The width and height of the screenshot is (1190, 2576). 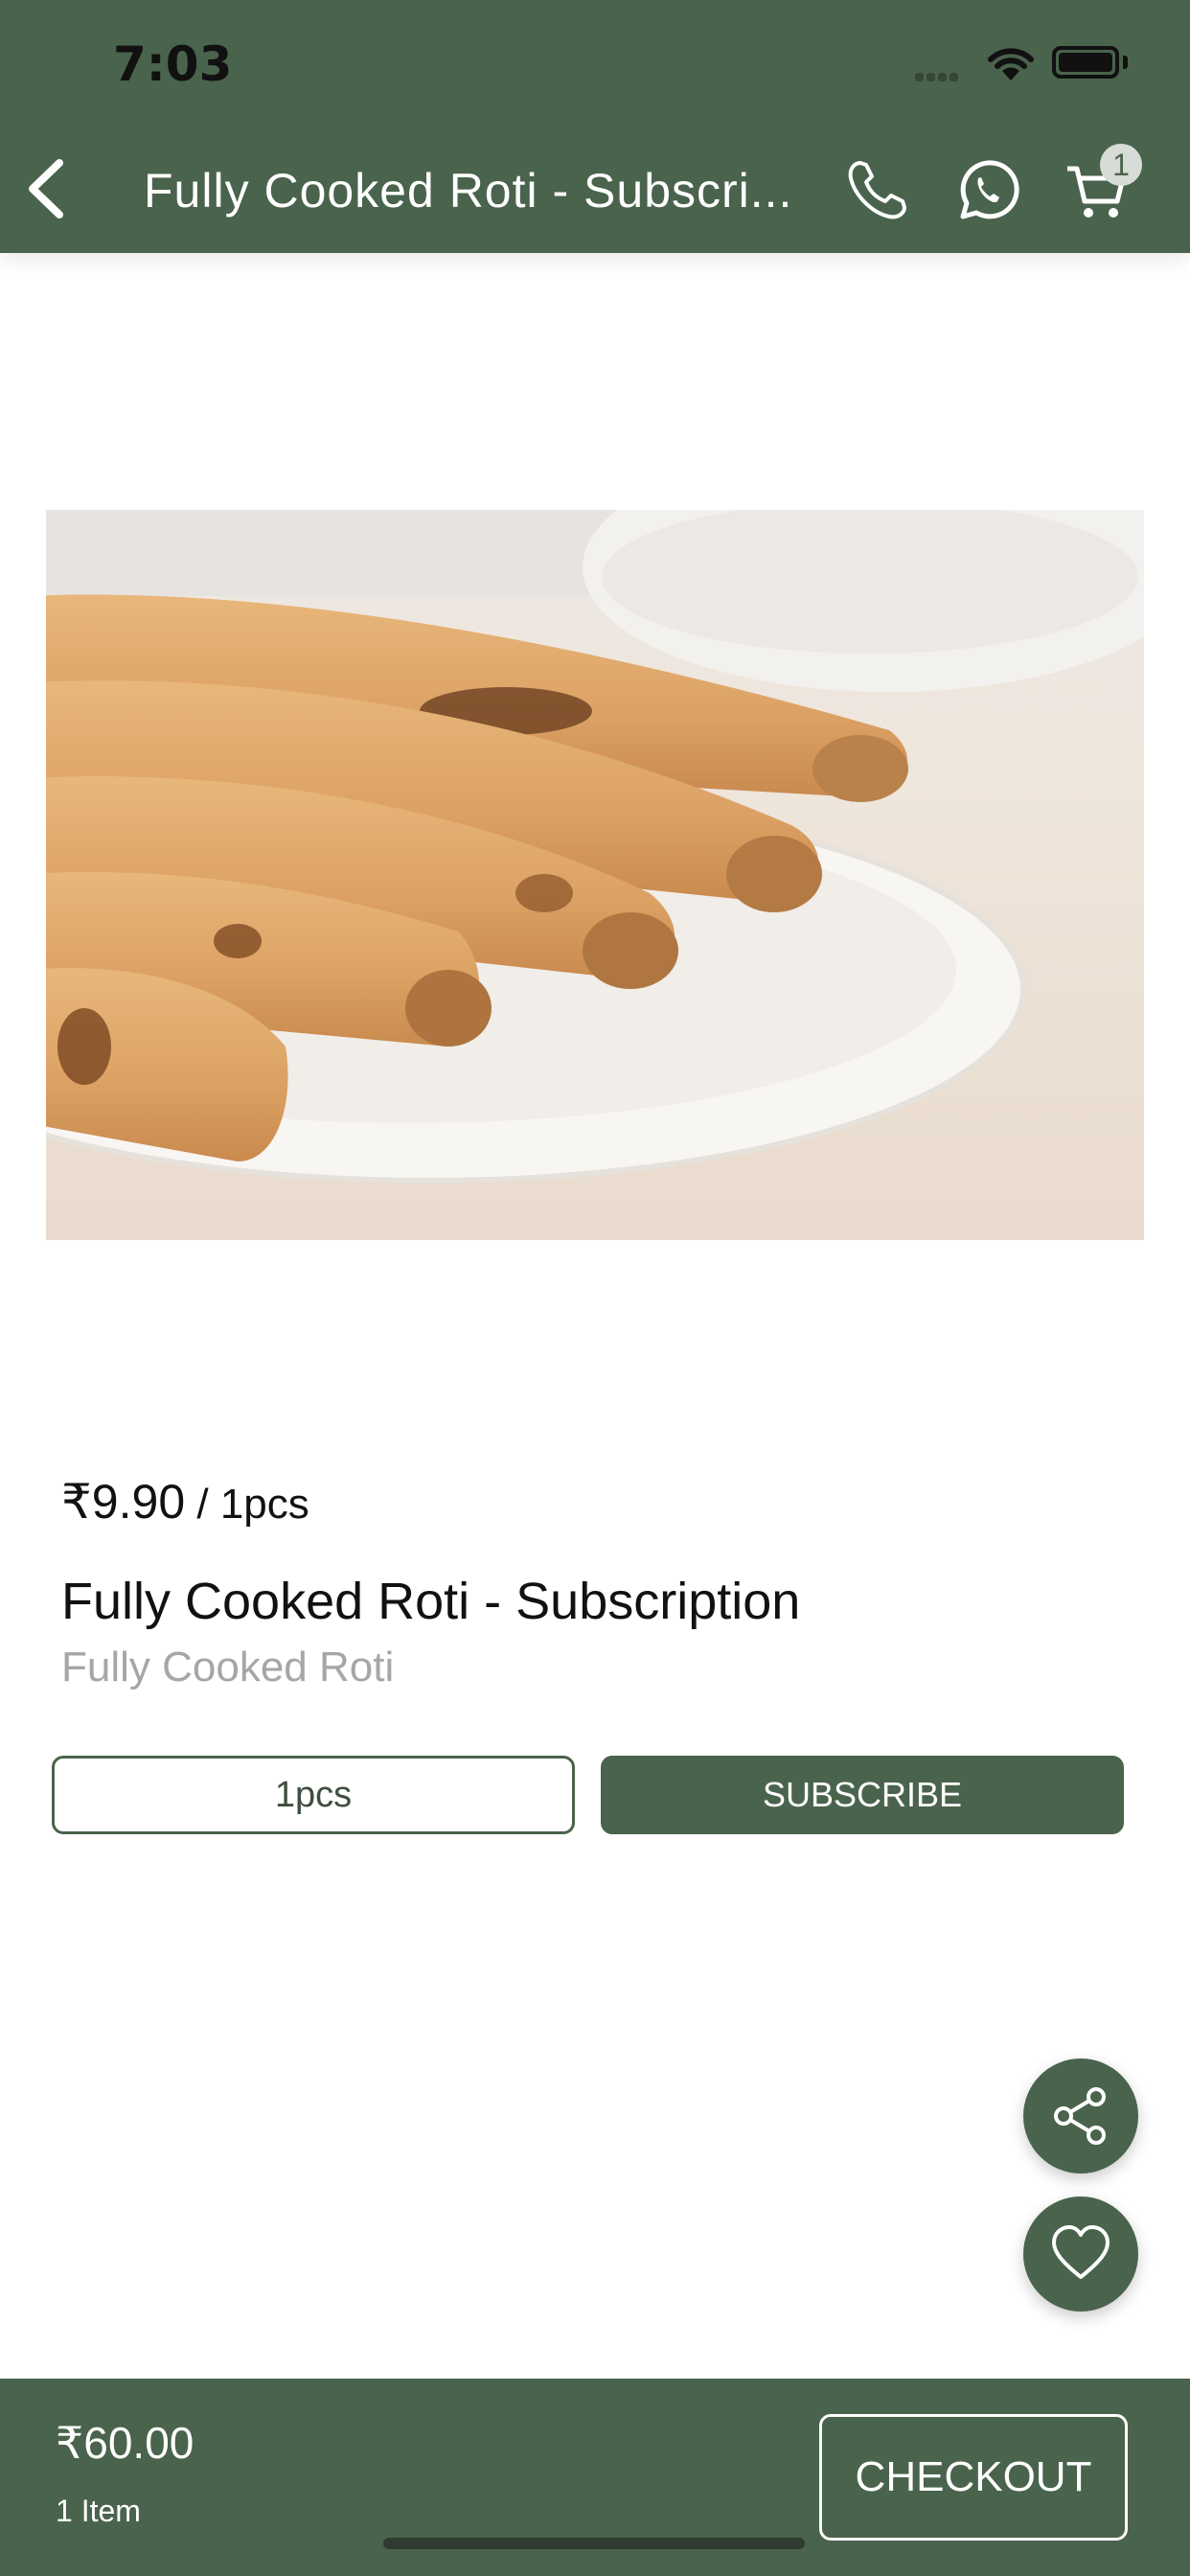 I want to click on whatsapp-button, so click(x=986, y=190).